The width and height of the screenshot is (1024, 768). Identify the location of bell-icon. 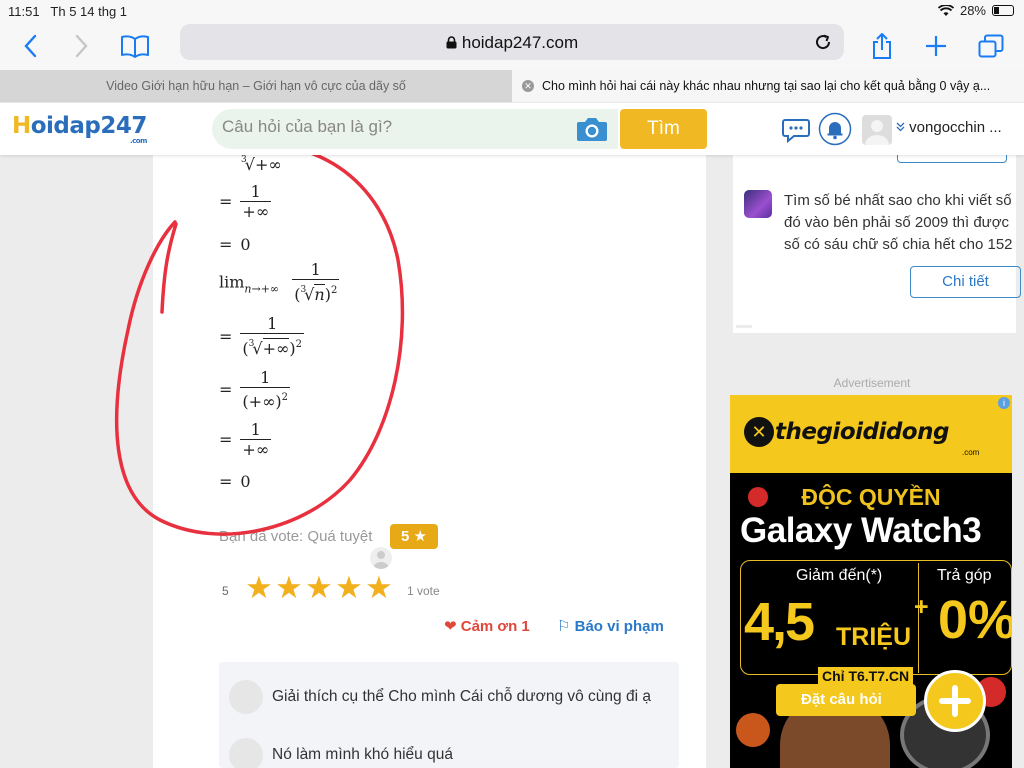
(835, 129).